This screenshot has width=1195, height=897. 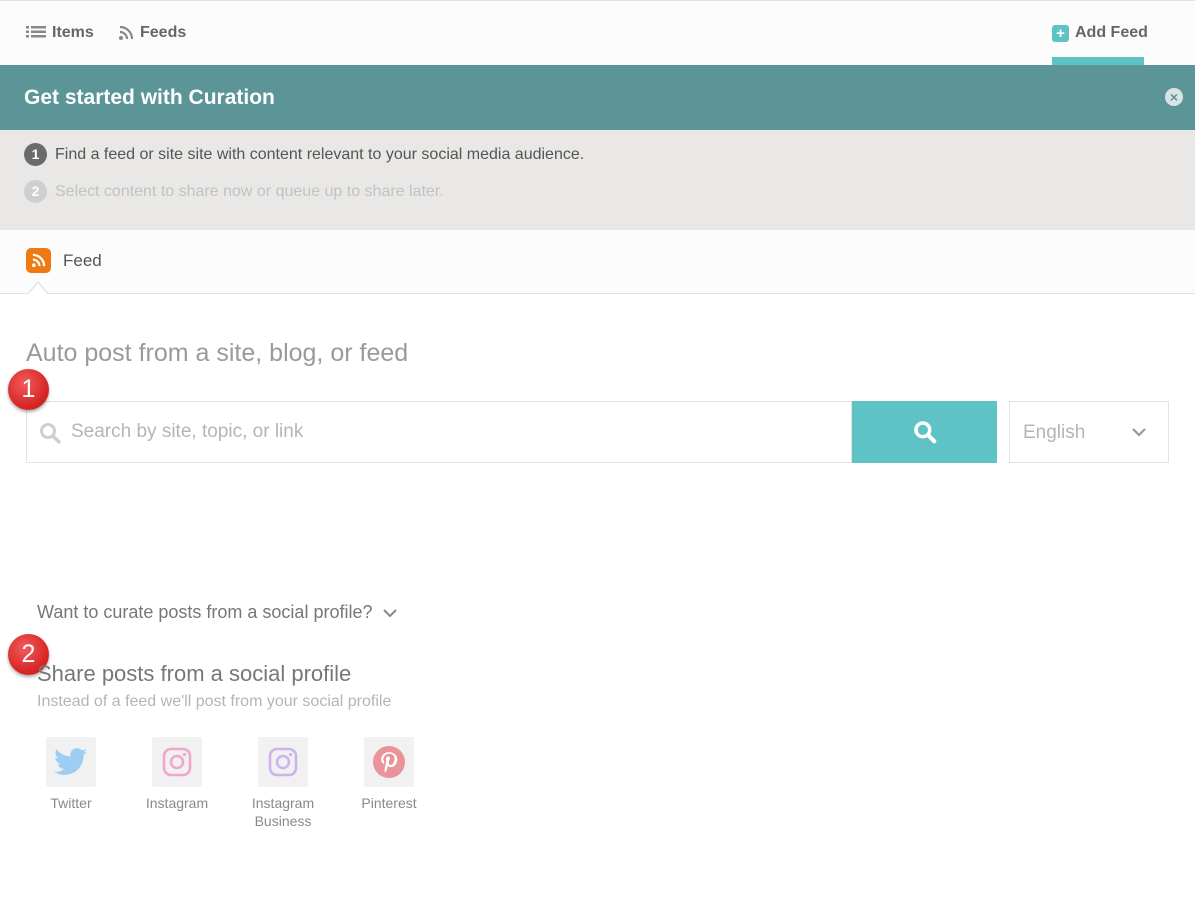 I want to click on plus-icon: +, so click(x=1060, y=33).